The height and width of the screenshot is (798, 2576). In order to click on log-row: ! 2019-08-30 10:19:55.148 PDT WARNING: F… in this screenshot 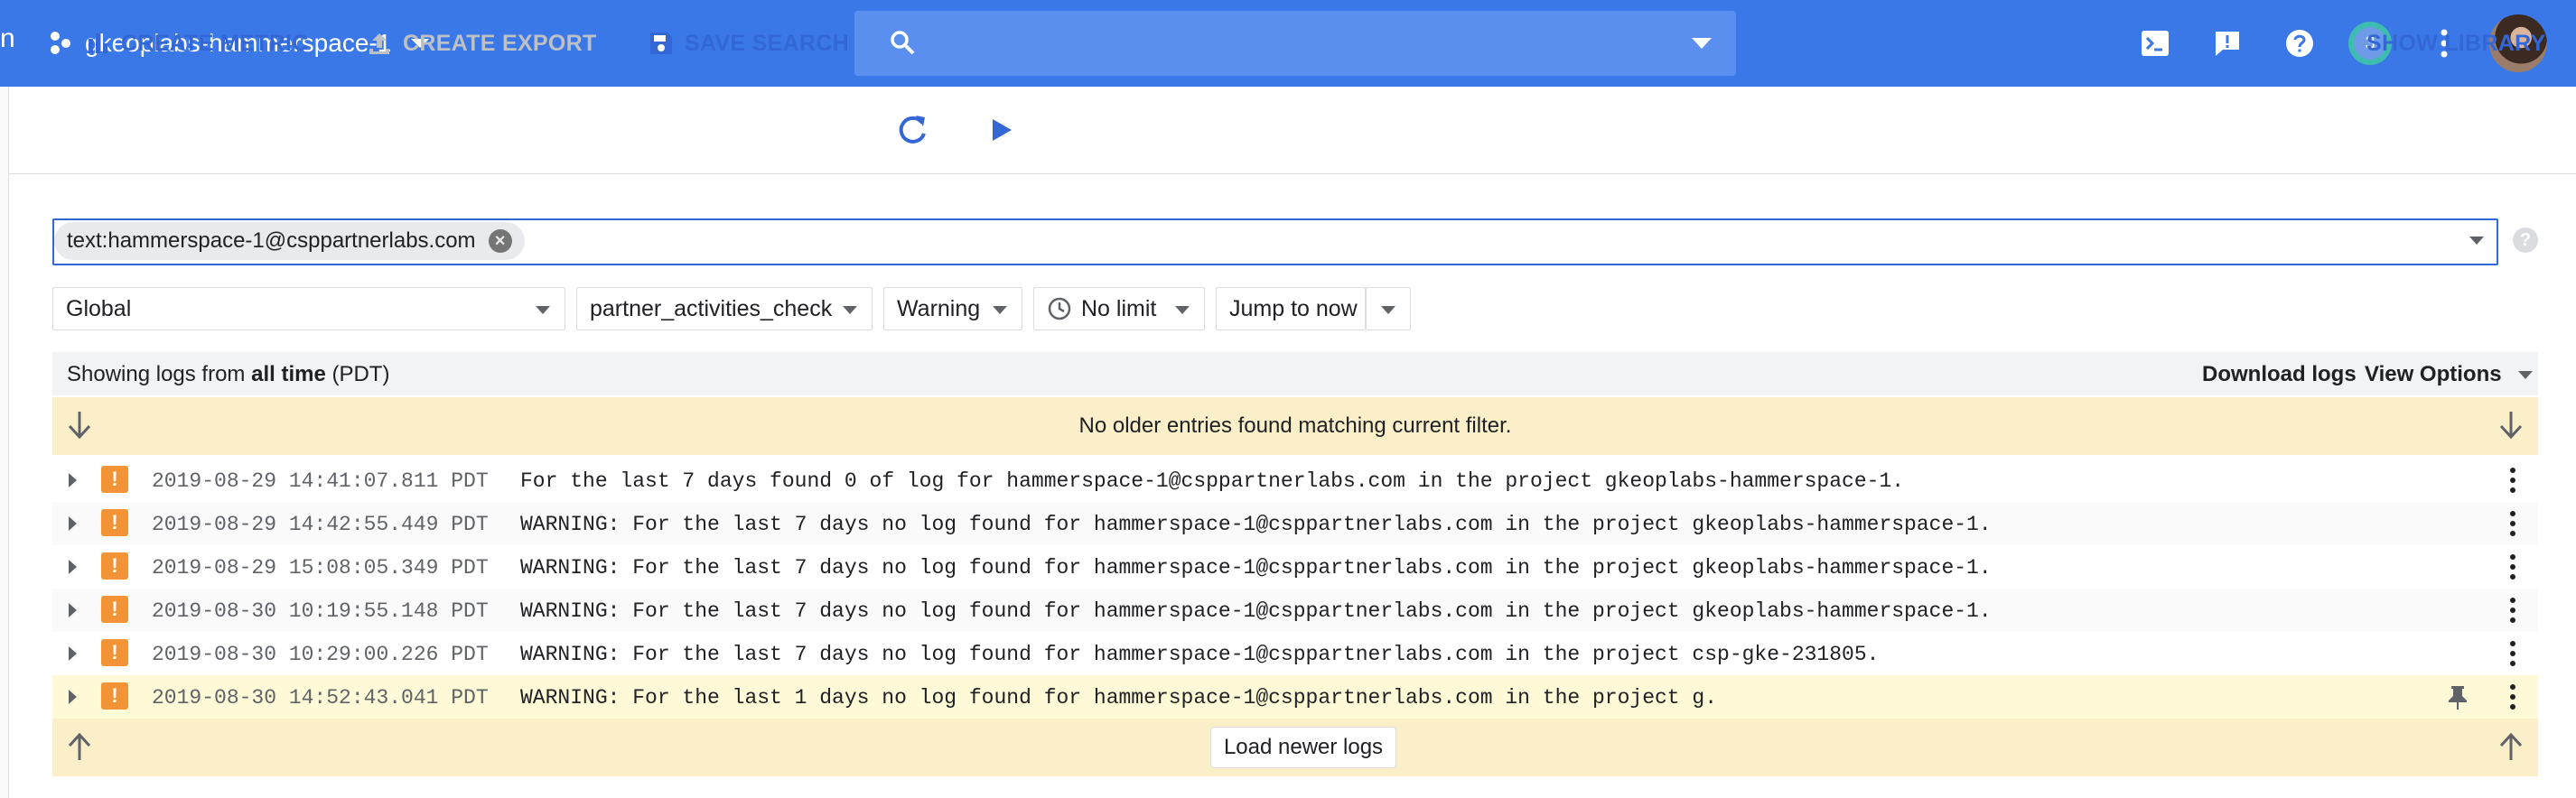, I will do `click(1295, 611)`.